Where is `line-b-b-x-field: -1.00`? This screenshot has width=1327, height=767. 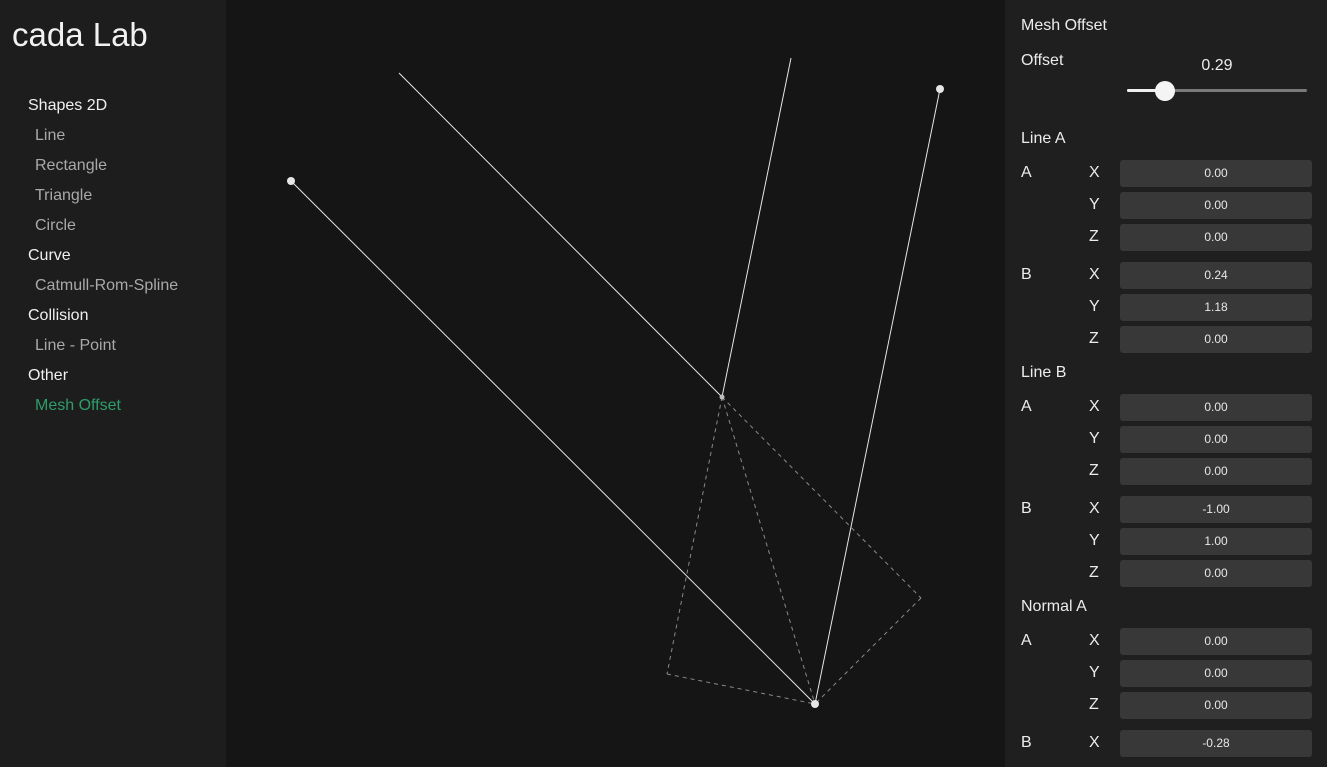
line-b-b-x-field: -1.00 is located at coordinates (1216, 509).